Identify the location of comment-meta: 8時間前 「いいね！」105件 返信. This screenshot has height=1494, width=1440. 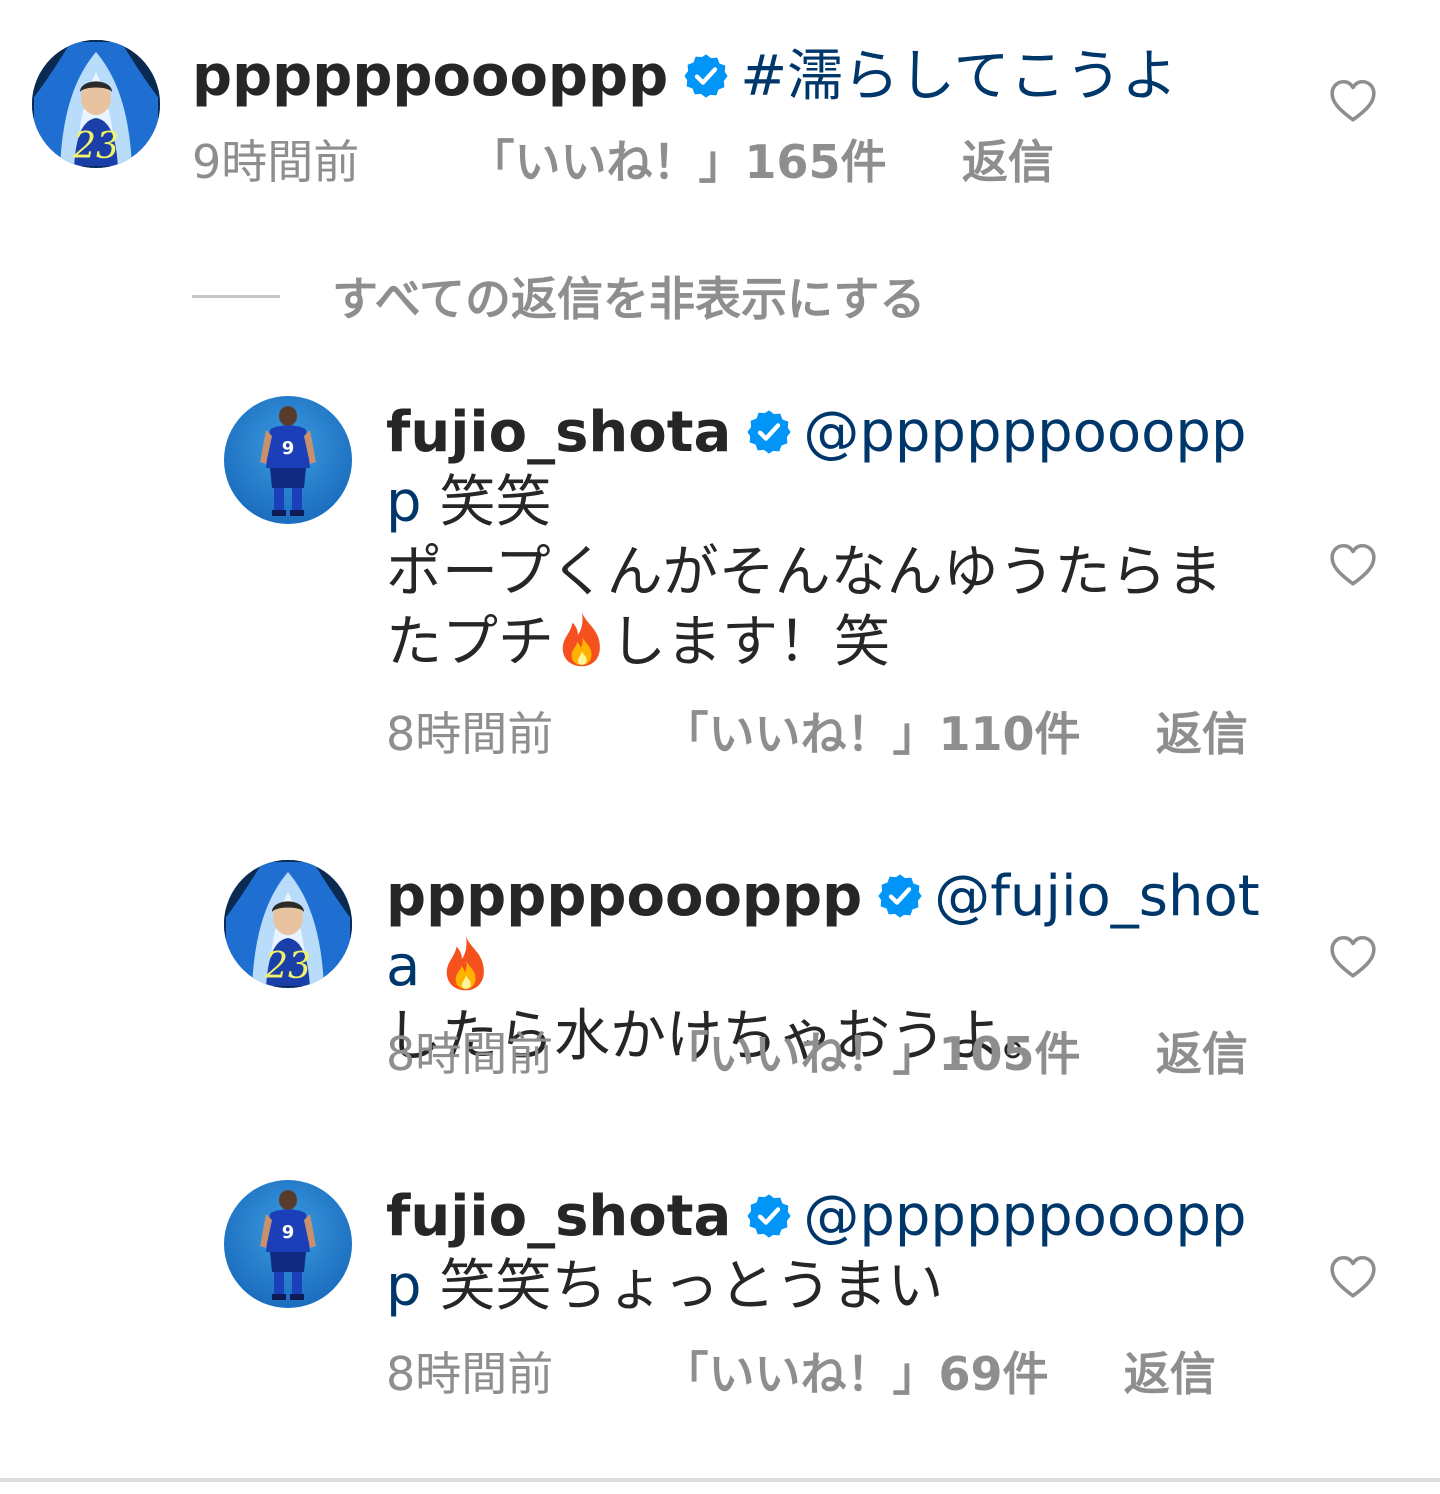
(817, 1054).